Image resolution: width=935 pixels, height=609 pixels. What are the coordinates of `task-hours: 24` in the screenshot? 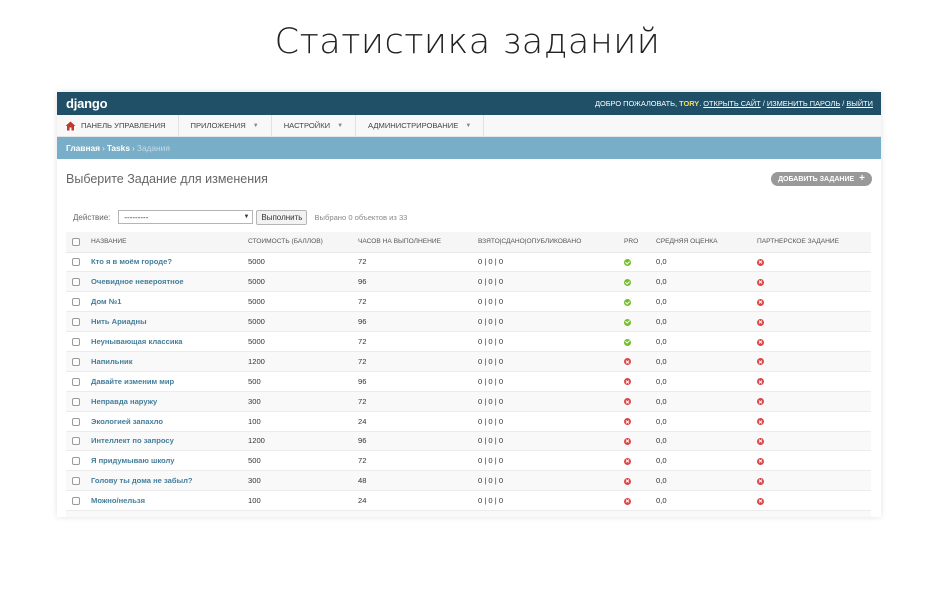 It's located at (418, 421).